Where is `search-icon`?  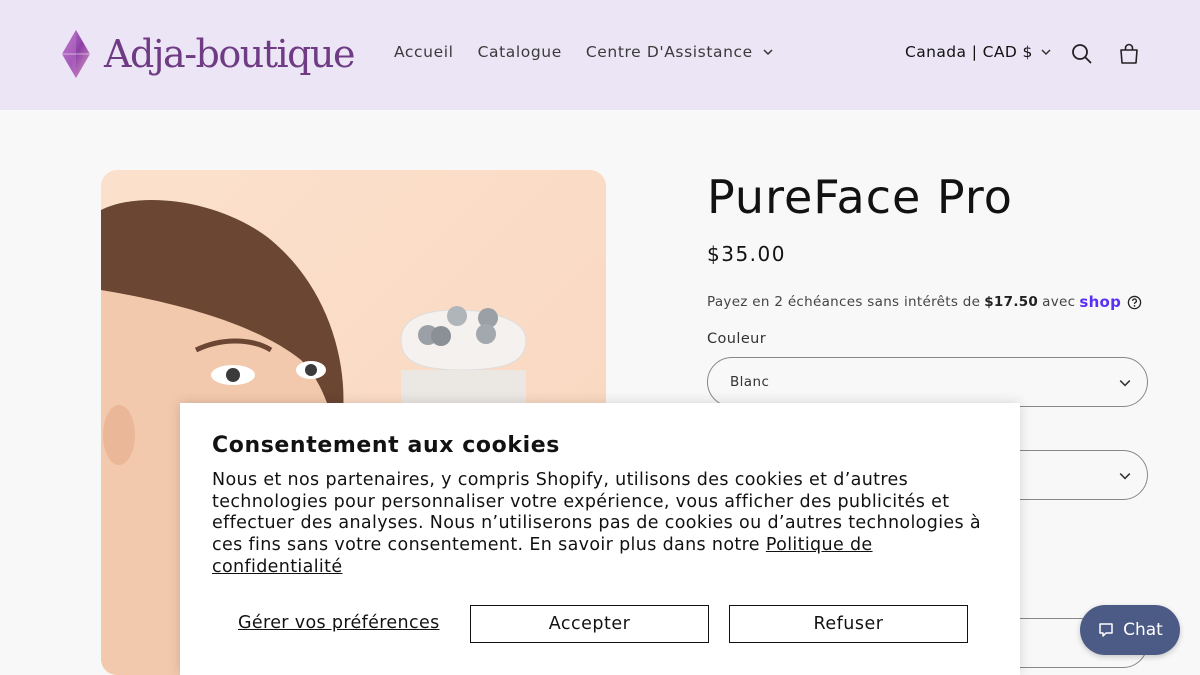
search-icon is located at coordinates (1082, 54).